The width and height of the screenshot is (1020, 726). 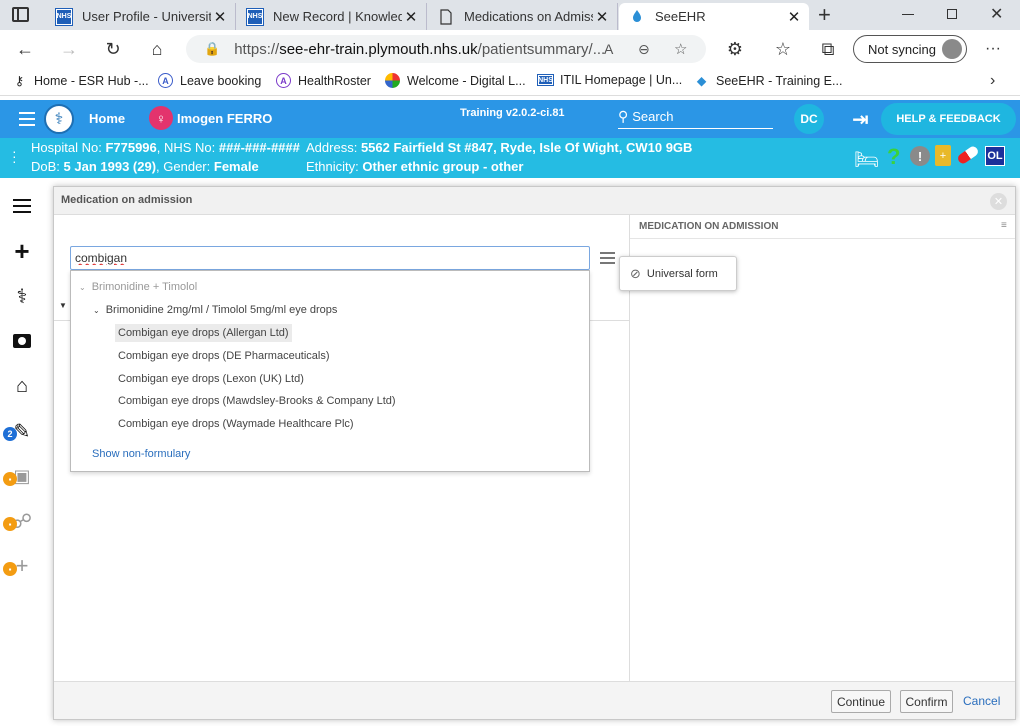 What do you see at coordinates (332, 147) in the screenshot?
I see `address-label: Address:` at bounding box center [332, 147].